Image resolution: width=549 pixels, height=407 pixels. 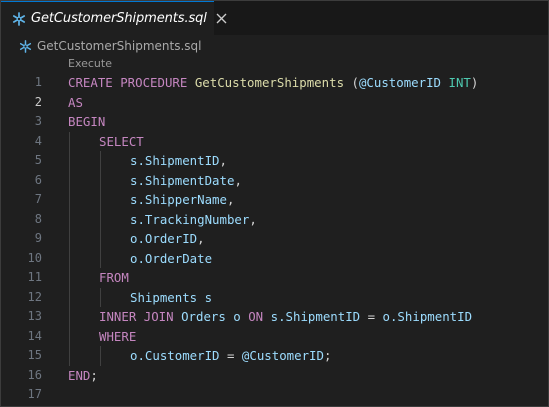 I want to click on code-token: s.ShipperName, so click(x=178, y=199).